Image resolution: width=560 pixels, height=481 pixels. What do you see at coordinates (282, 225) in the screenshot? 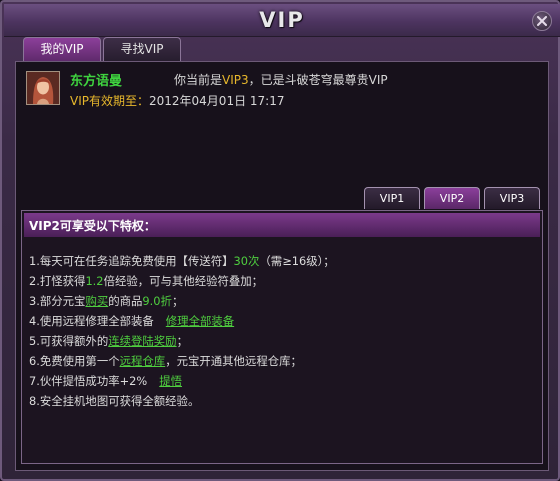
I see `perks-header: VIP2可享受以下特权：` at bounding box center [282, 225].